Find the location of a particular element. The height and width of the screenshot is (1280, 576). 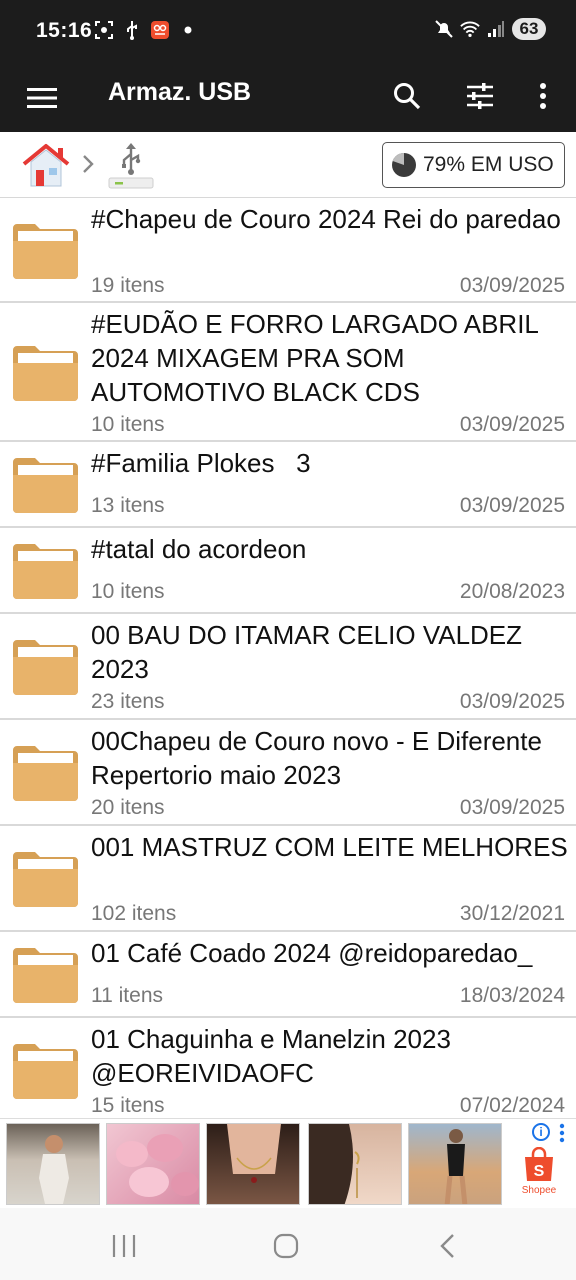

menu-button is located at coordinates (42, 98).